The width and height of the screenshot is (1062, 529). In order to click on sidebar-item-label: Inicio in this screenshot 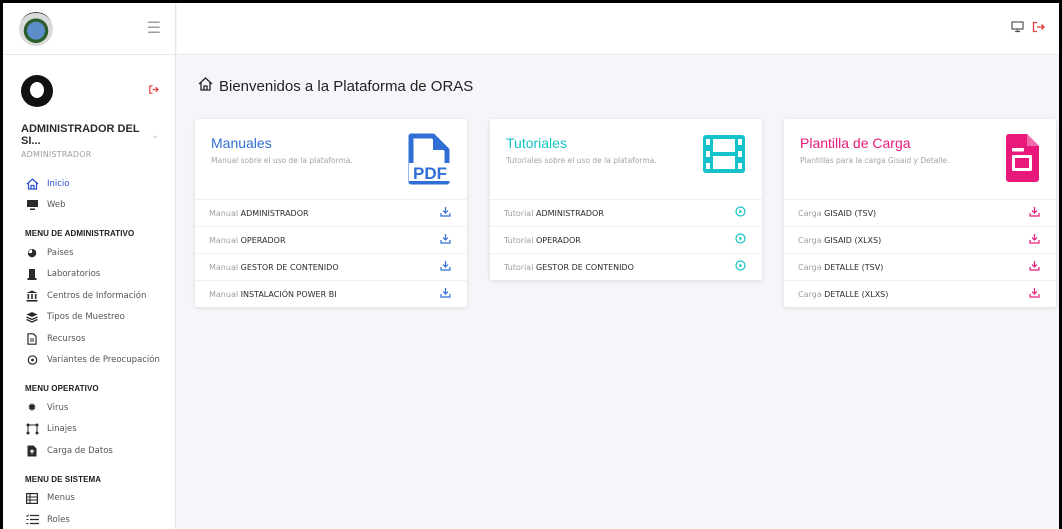, I will do `click(58, 183)`.